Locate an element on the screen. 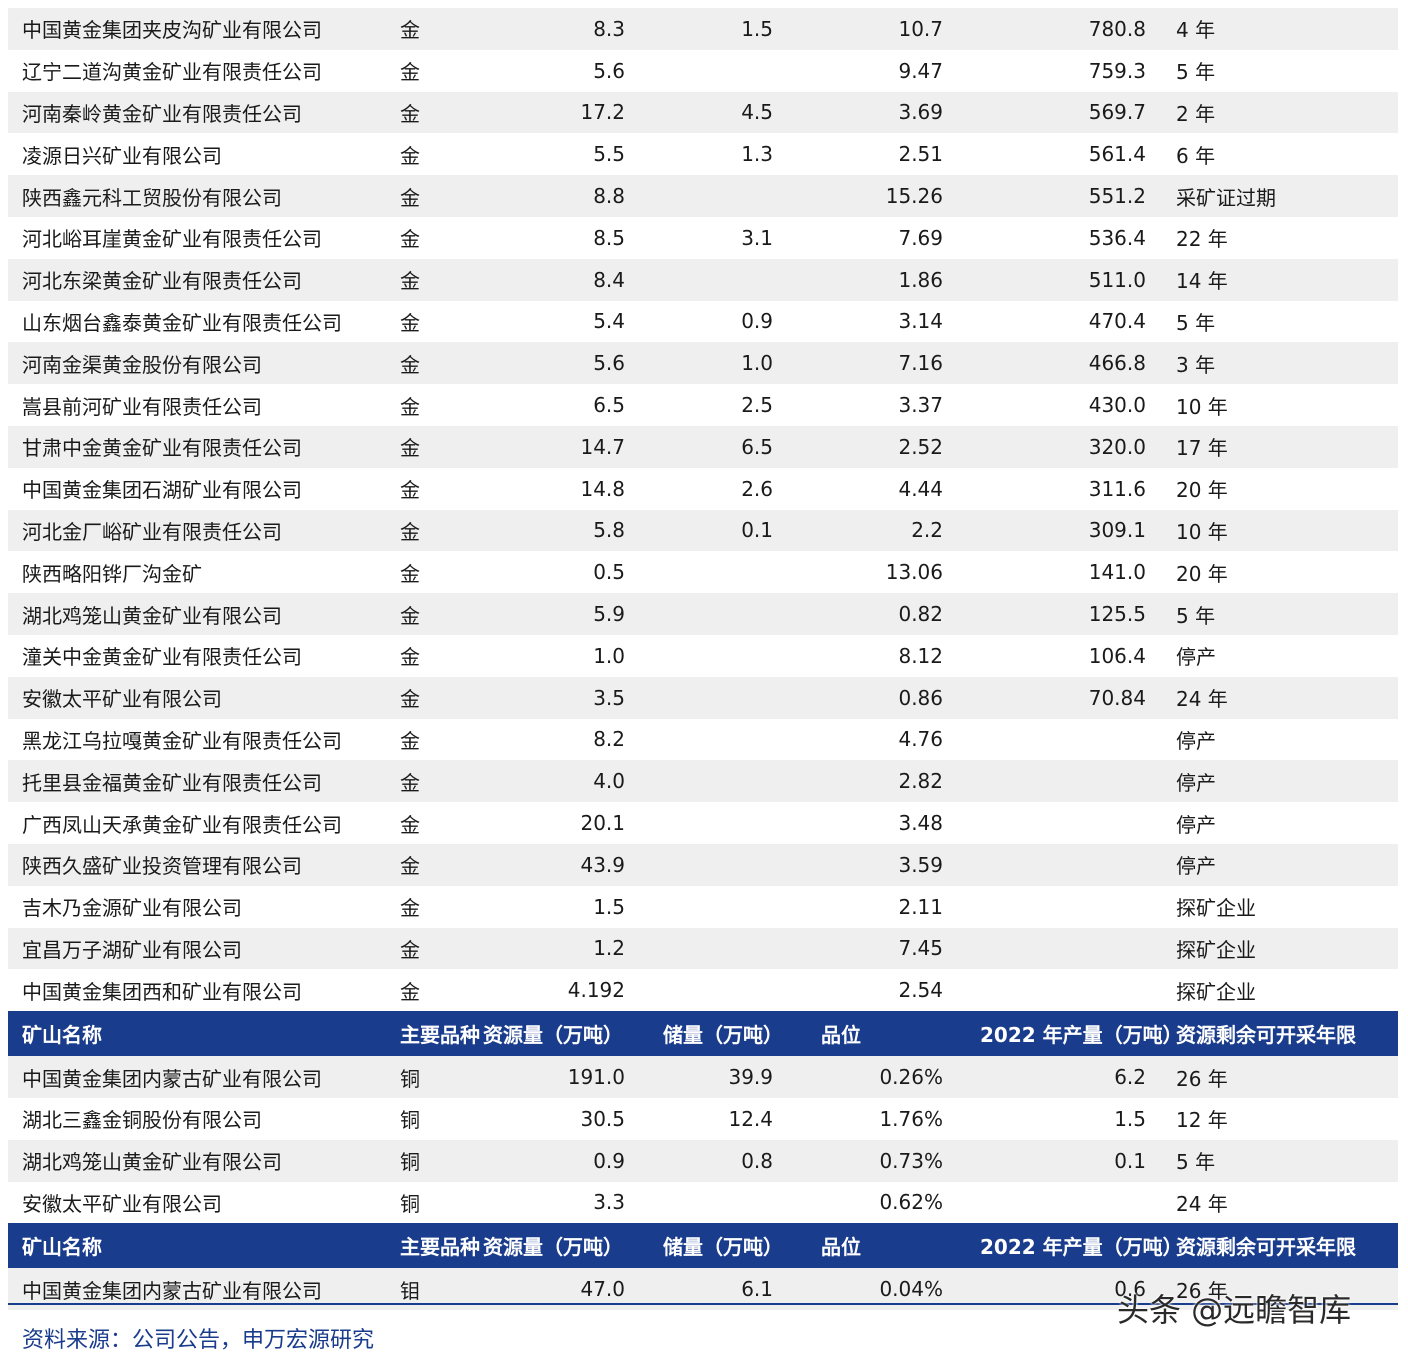  cell-grade: 0.62% is located at coordinates (871, 1202).